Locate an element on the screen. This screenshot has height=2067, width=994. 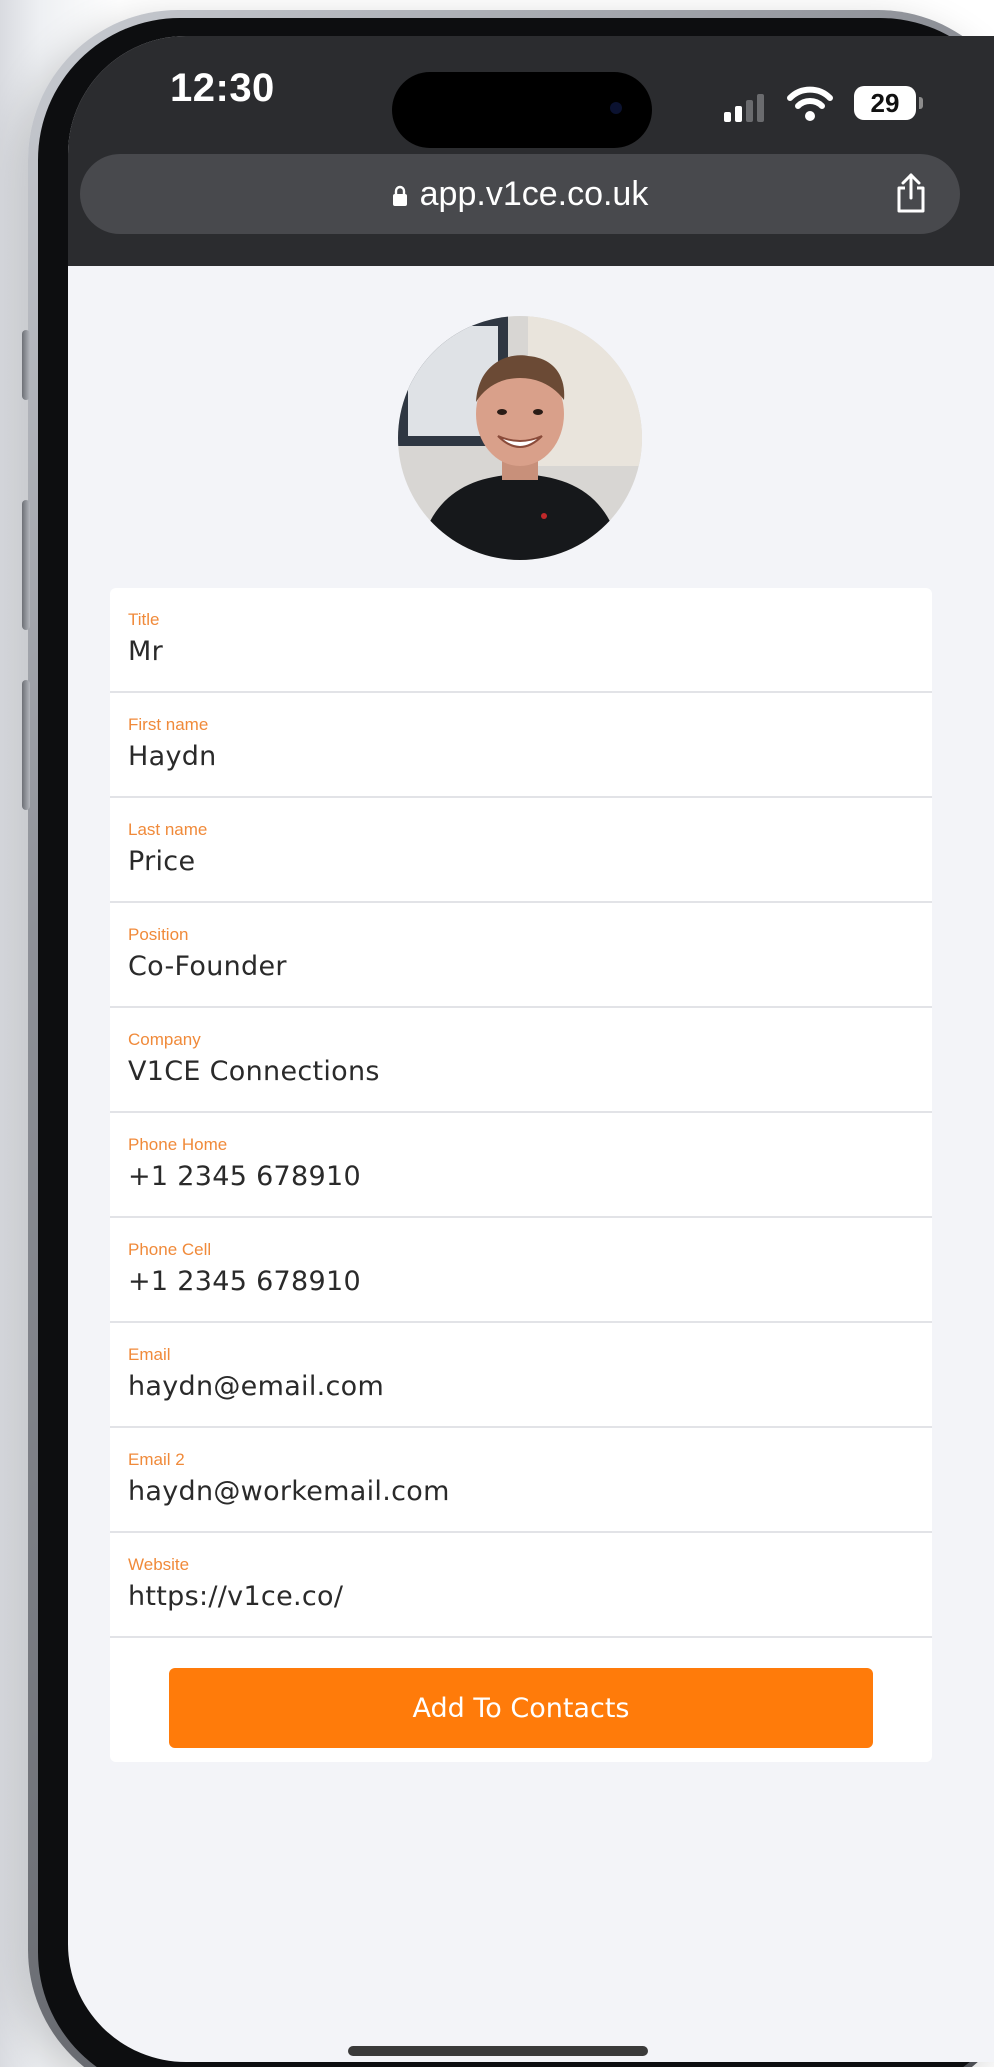
profile-avatar is located at coordinates (520, 438).